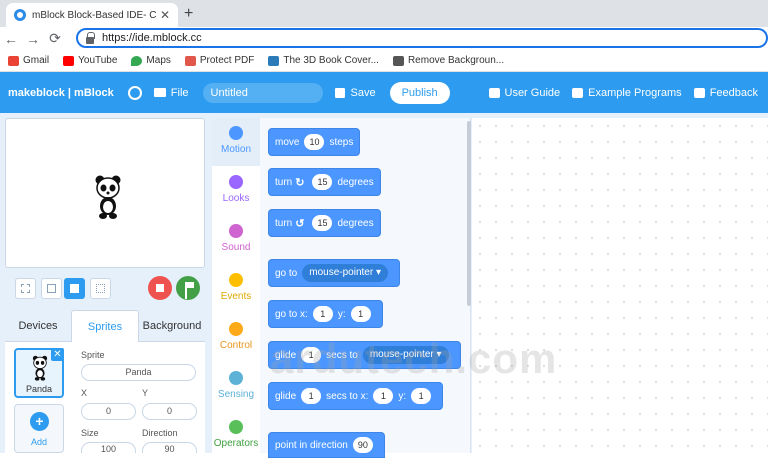 The image size is (768, 460). I want to click on reload-icon: ⟳, so click(55, 38).